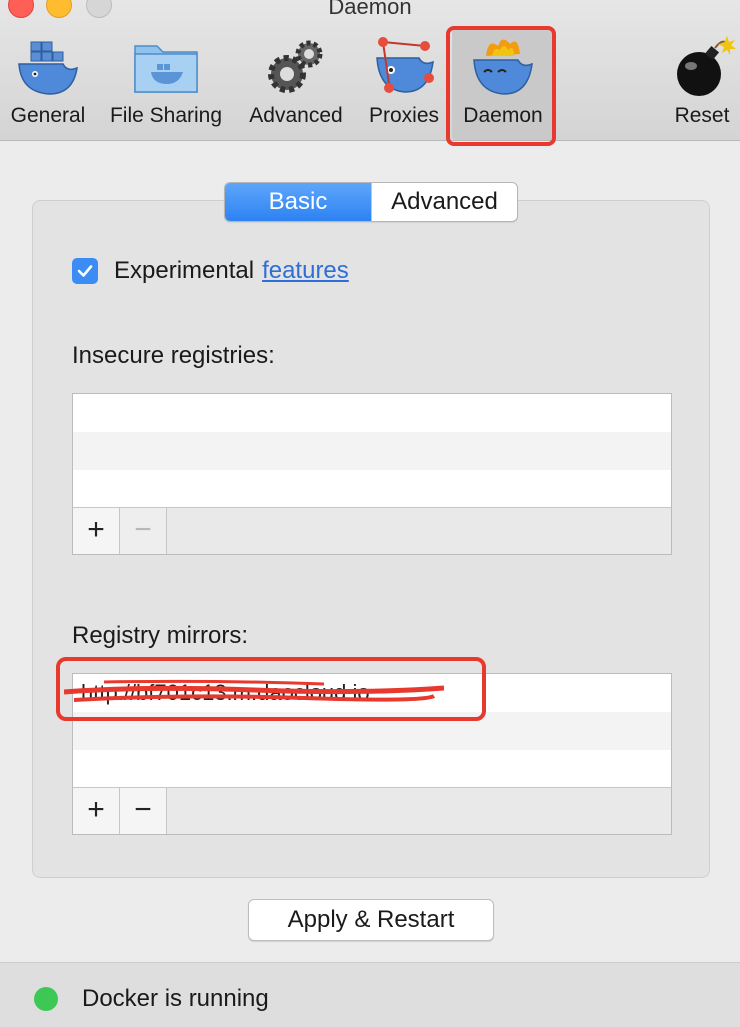 This screenshot has width=740, height=1027. What do you see at coordinates (96, 811) in the screenshot?
I see `add-registry-mirror-button: +` at bounding box center [96, 811].